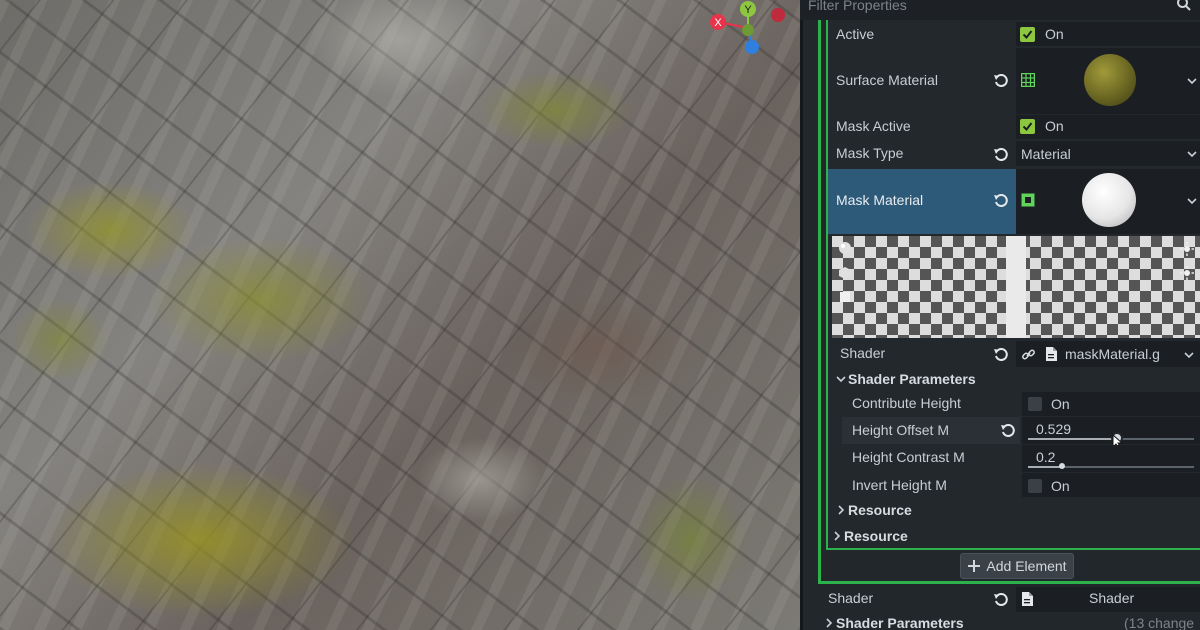 This screenshot has width=1200, height=630. Describe the element at coordinates (845, 273) in the screenshot. I see `cube-preview-icon` at that location.